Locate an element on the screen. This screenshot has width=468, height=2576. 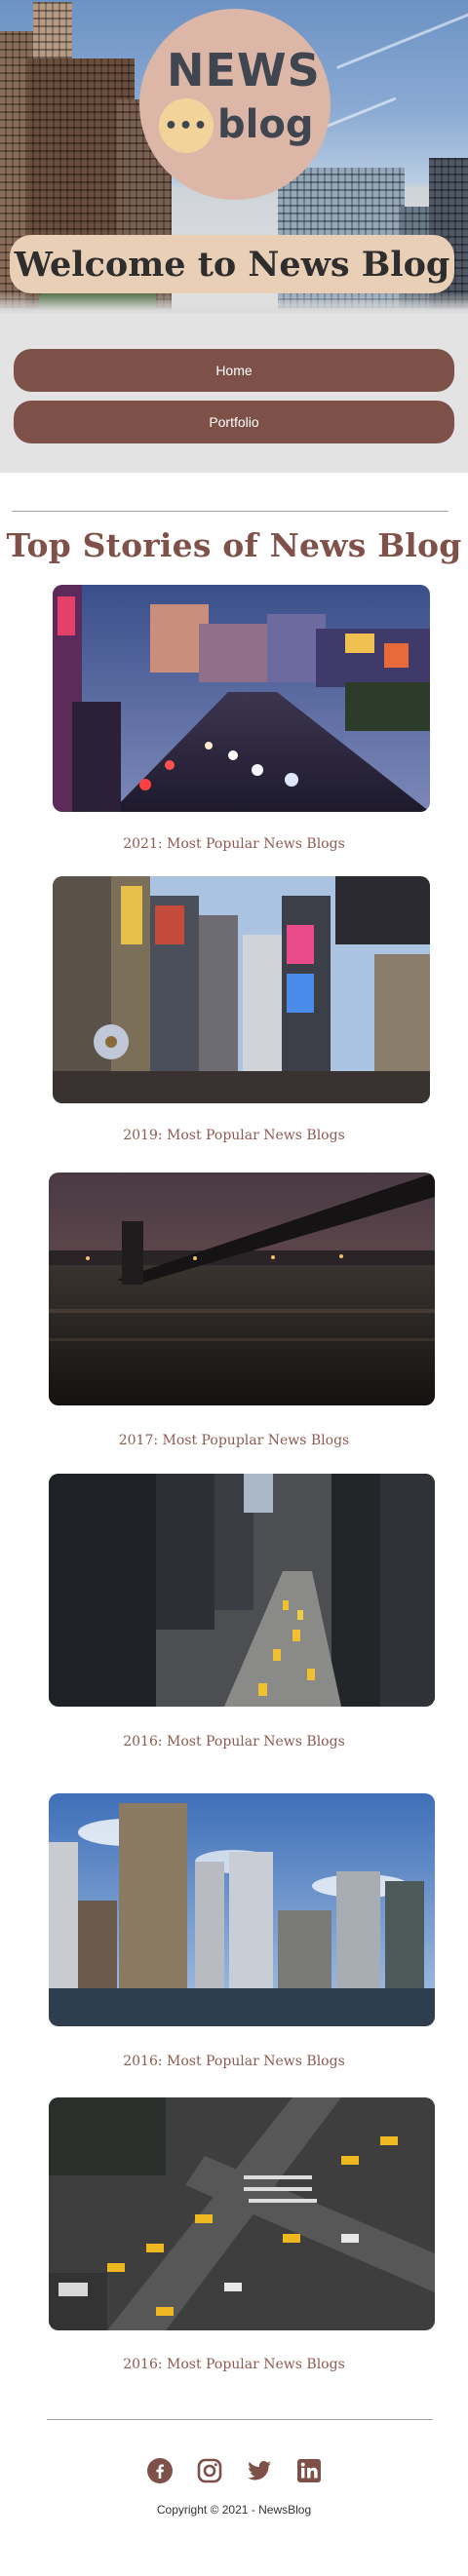
manhattan-skyline-scene is located at coordinates (242, 1909).